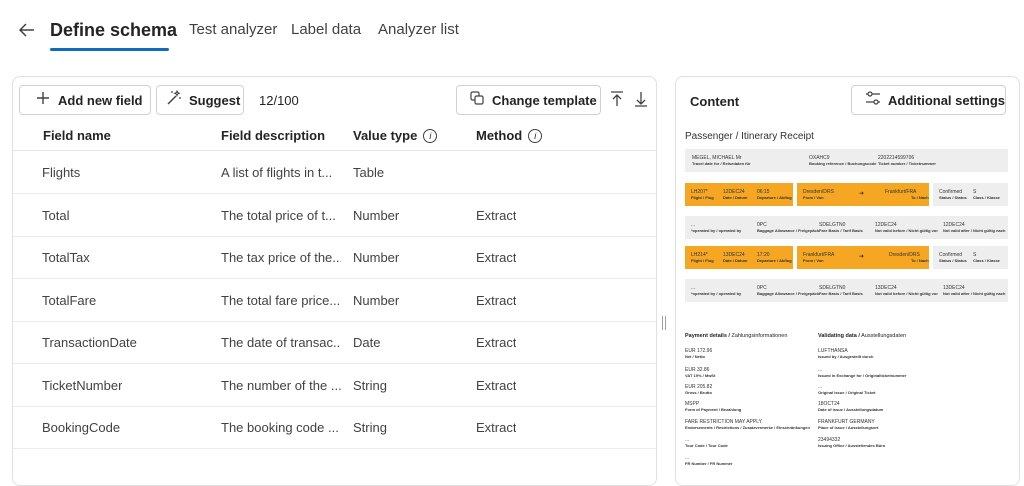 The width and height of the screenshot is (1024, 486). Describe the element at coordinates (69, 300) in the screenshot. I see `field-name-cell: TotalFare` at that location.